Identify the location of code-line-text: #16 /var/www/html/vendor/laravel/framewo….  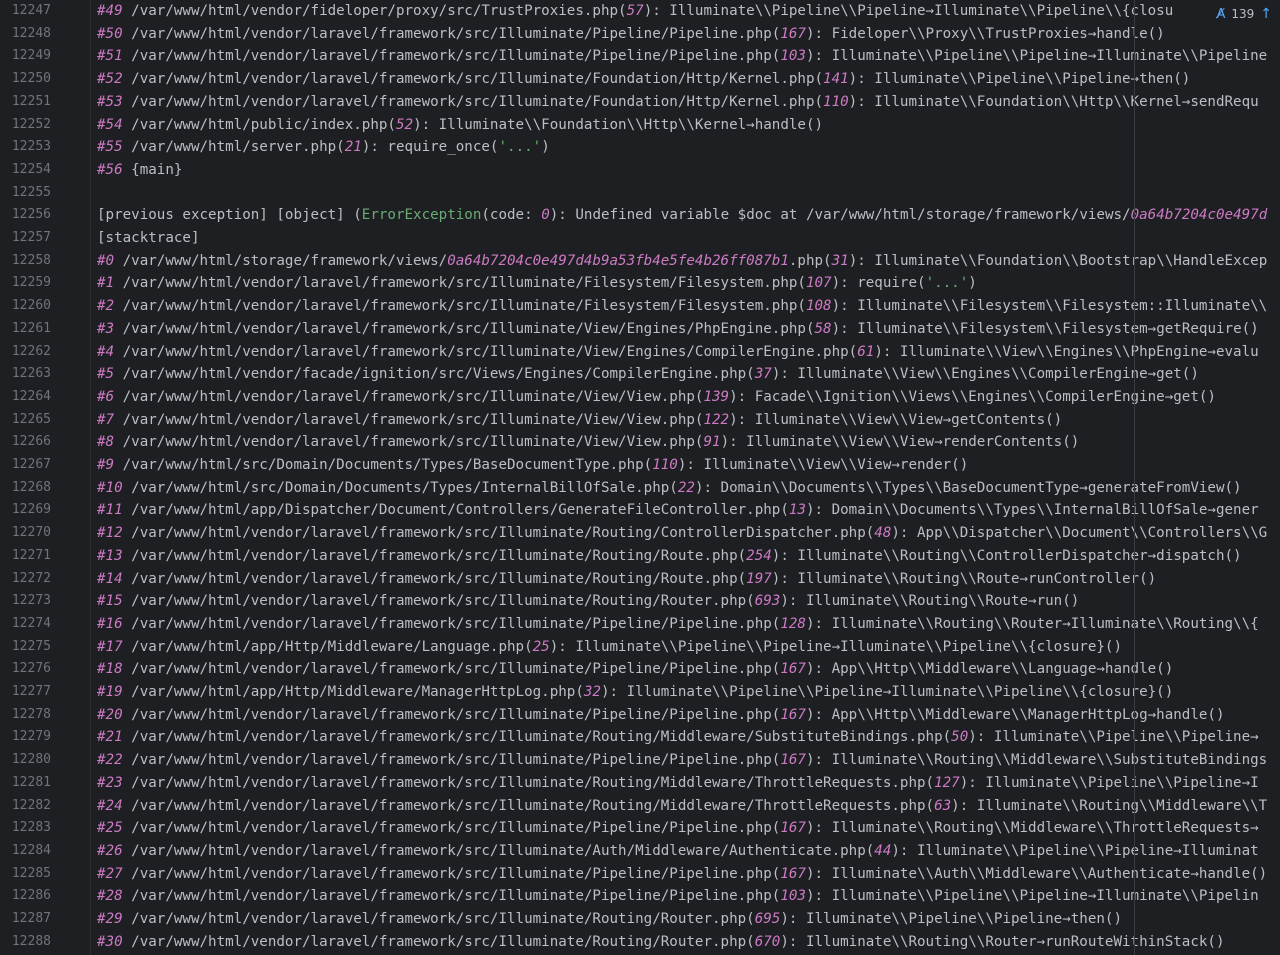
(678, 624).